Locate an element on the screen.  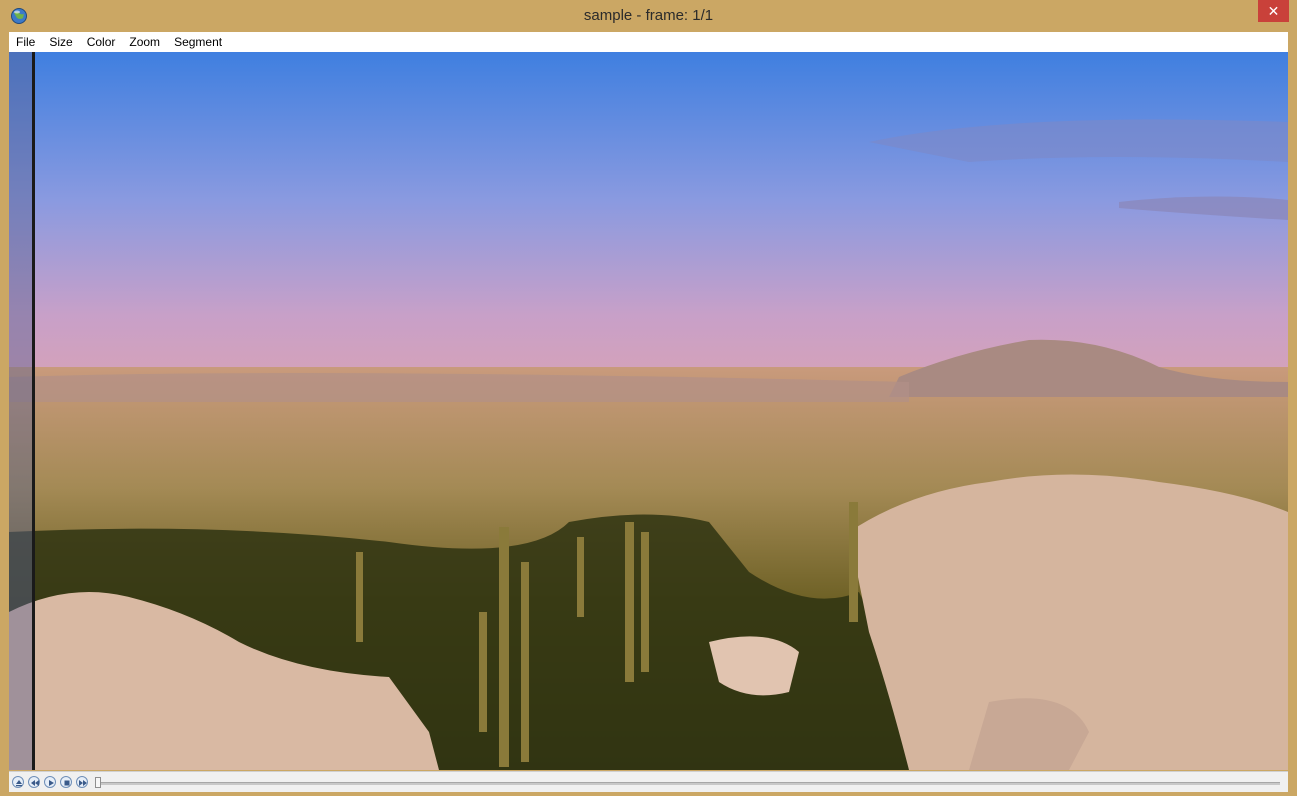
close-button: ✕ is located at coordinates (1273, 11).